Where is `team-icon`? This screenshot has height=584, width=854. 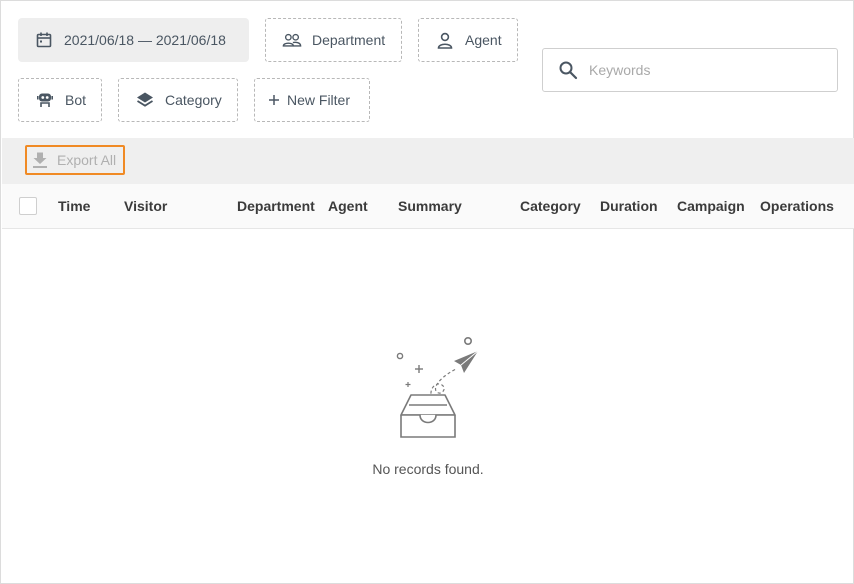 team-icon is located at coordinates (292, 40).